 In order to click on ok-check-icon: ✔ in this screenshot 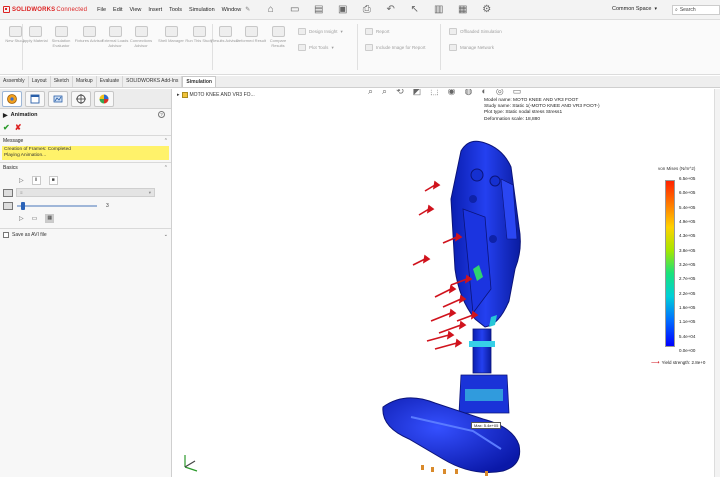, I will do `click(6, 127)`.